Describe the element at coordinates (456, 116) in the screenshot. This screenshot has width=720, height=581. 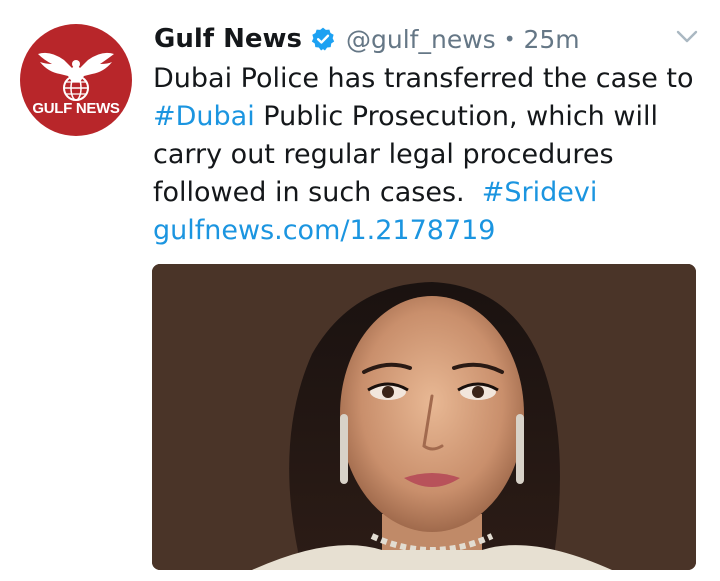
I see `tweet-text-segment: Public Prosecution, which will` at that location.